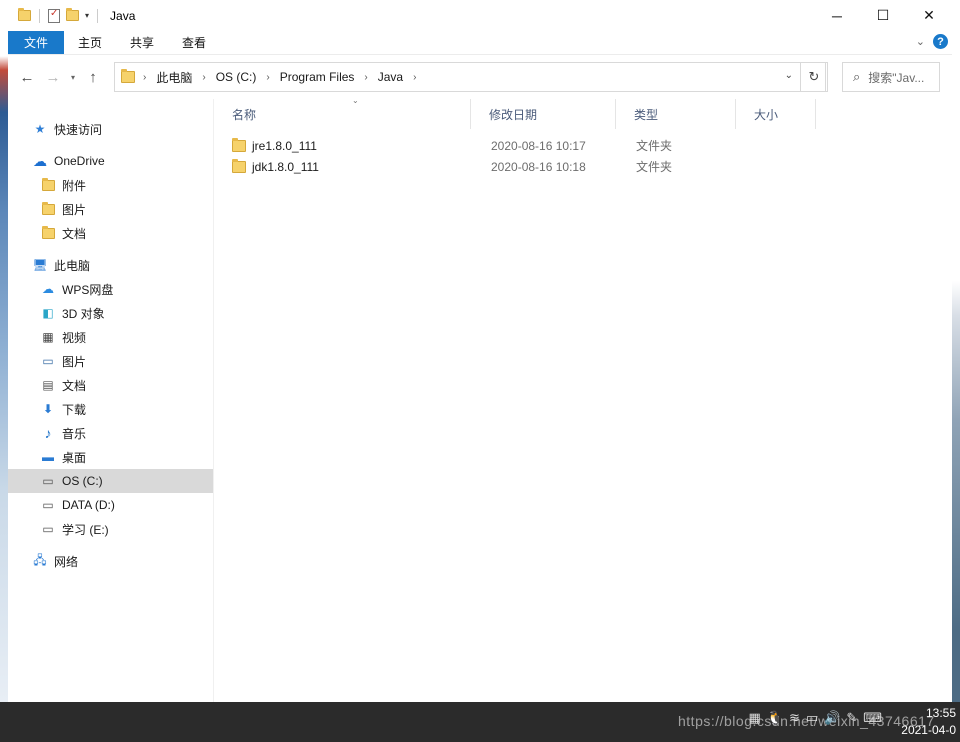  I want to click on help-icon: ?, so click(940, 41).